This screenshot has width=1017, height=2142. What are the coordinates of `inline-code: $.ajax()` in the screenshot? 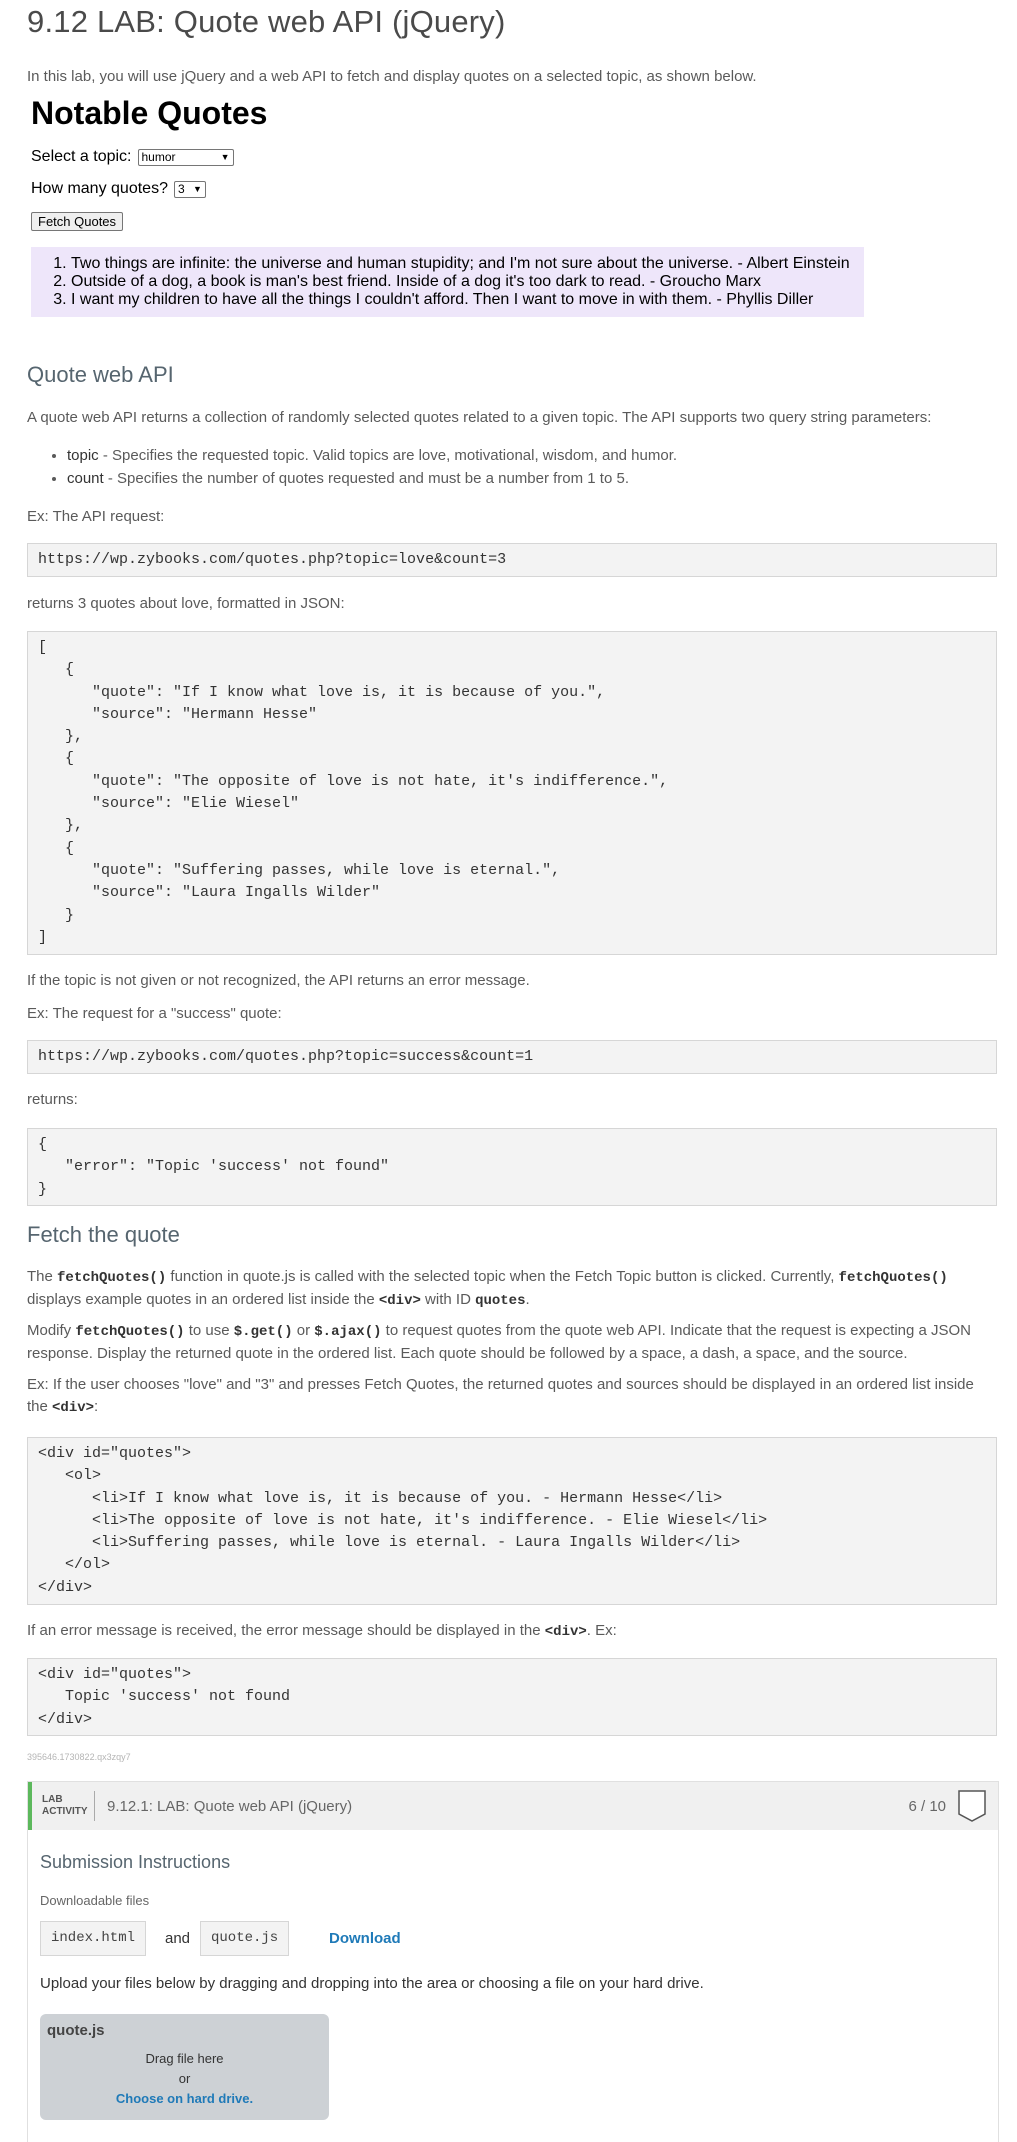 It's located at (348, 1332).